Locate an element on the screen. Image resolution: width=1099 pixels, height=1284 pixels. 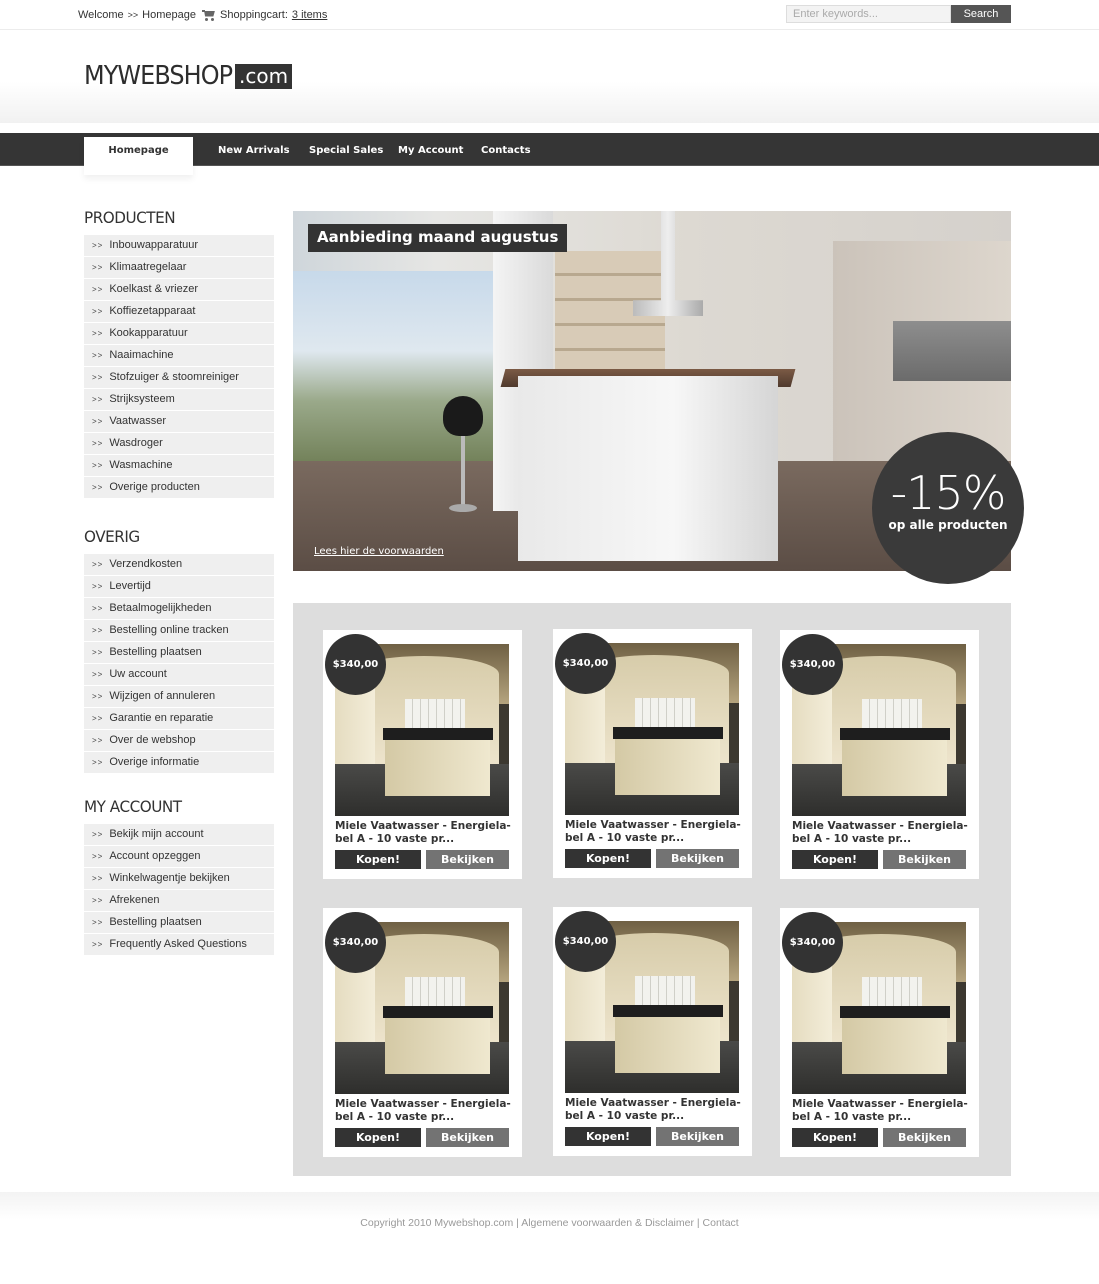
nav-special-sales: Special Sales is located at coordinates (346, 149).